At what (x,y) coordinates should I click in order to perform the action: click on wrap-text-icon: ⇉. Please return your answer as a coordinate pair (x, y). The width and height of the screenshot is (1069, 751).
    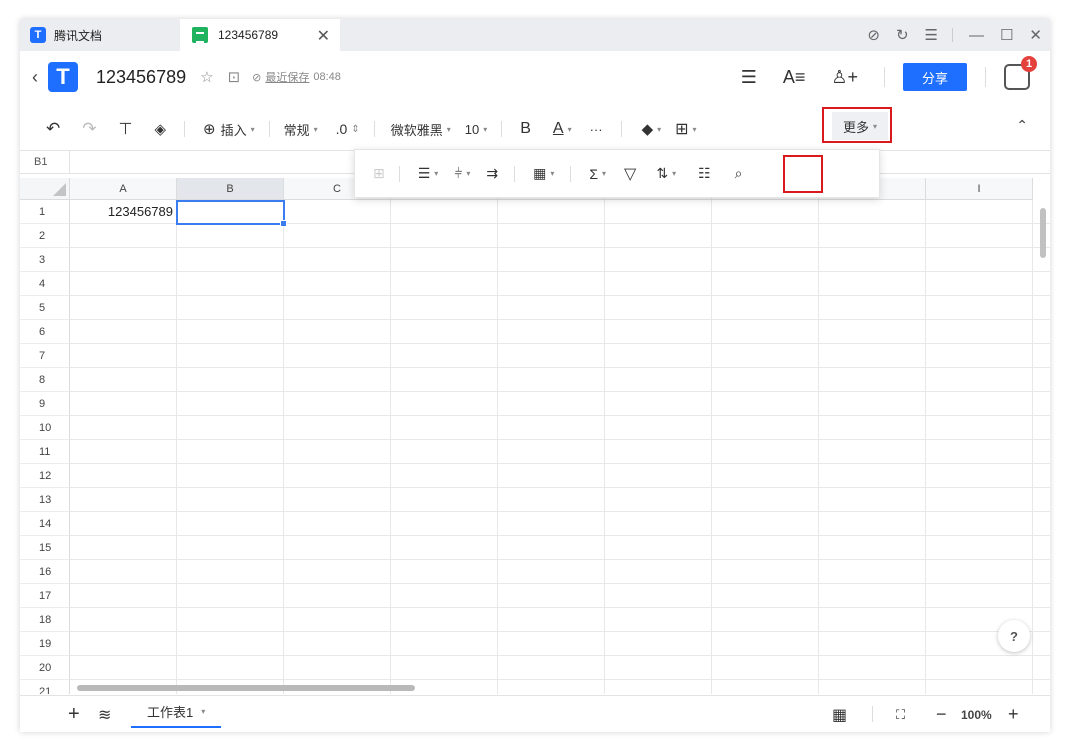
    Looking at the image, I should click on (492, 173).